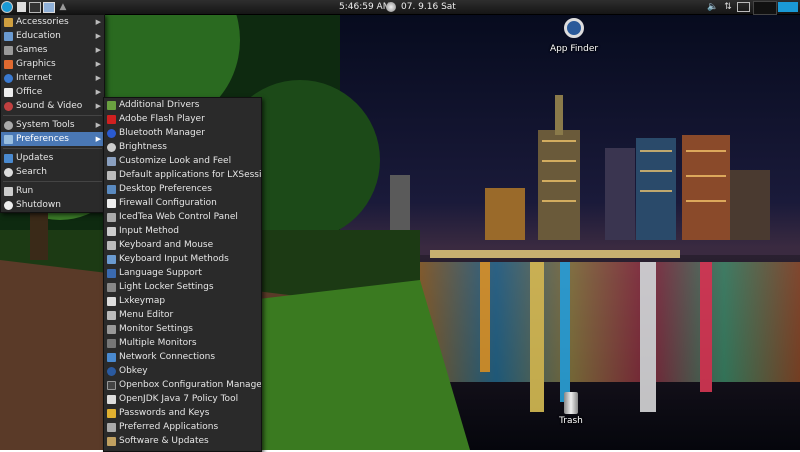 This screenshot has width=800, height=452. I want to click on menu-item-sound-video: Sound & Video ▶, so click(52, 106).